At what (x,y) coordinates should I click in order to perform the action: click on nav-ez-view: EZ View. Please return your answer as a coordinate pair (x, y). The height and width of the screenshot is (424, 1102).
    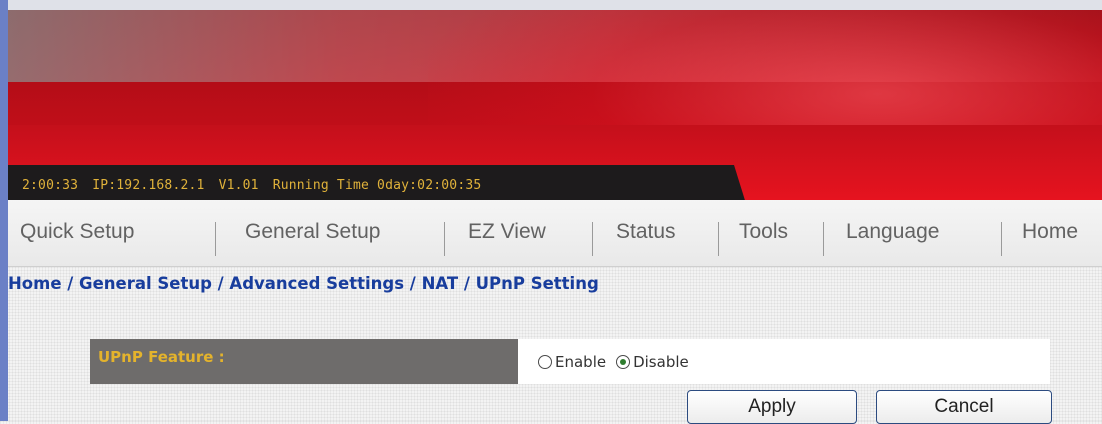
    Looking at the image, I should click on (507, 232).